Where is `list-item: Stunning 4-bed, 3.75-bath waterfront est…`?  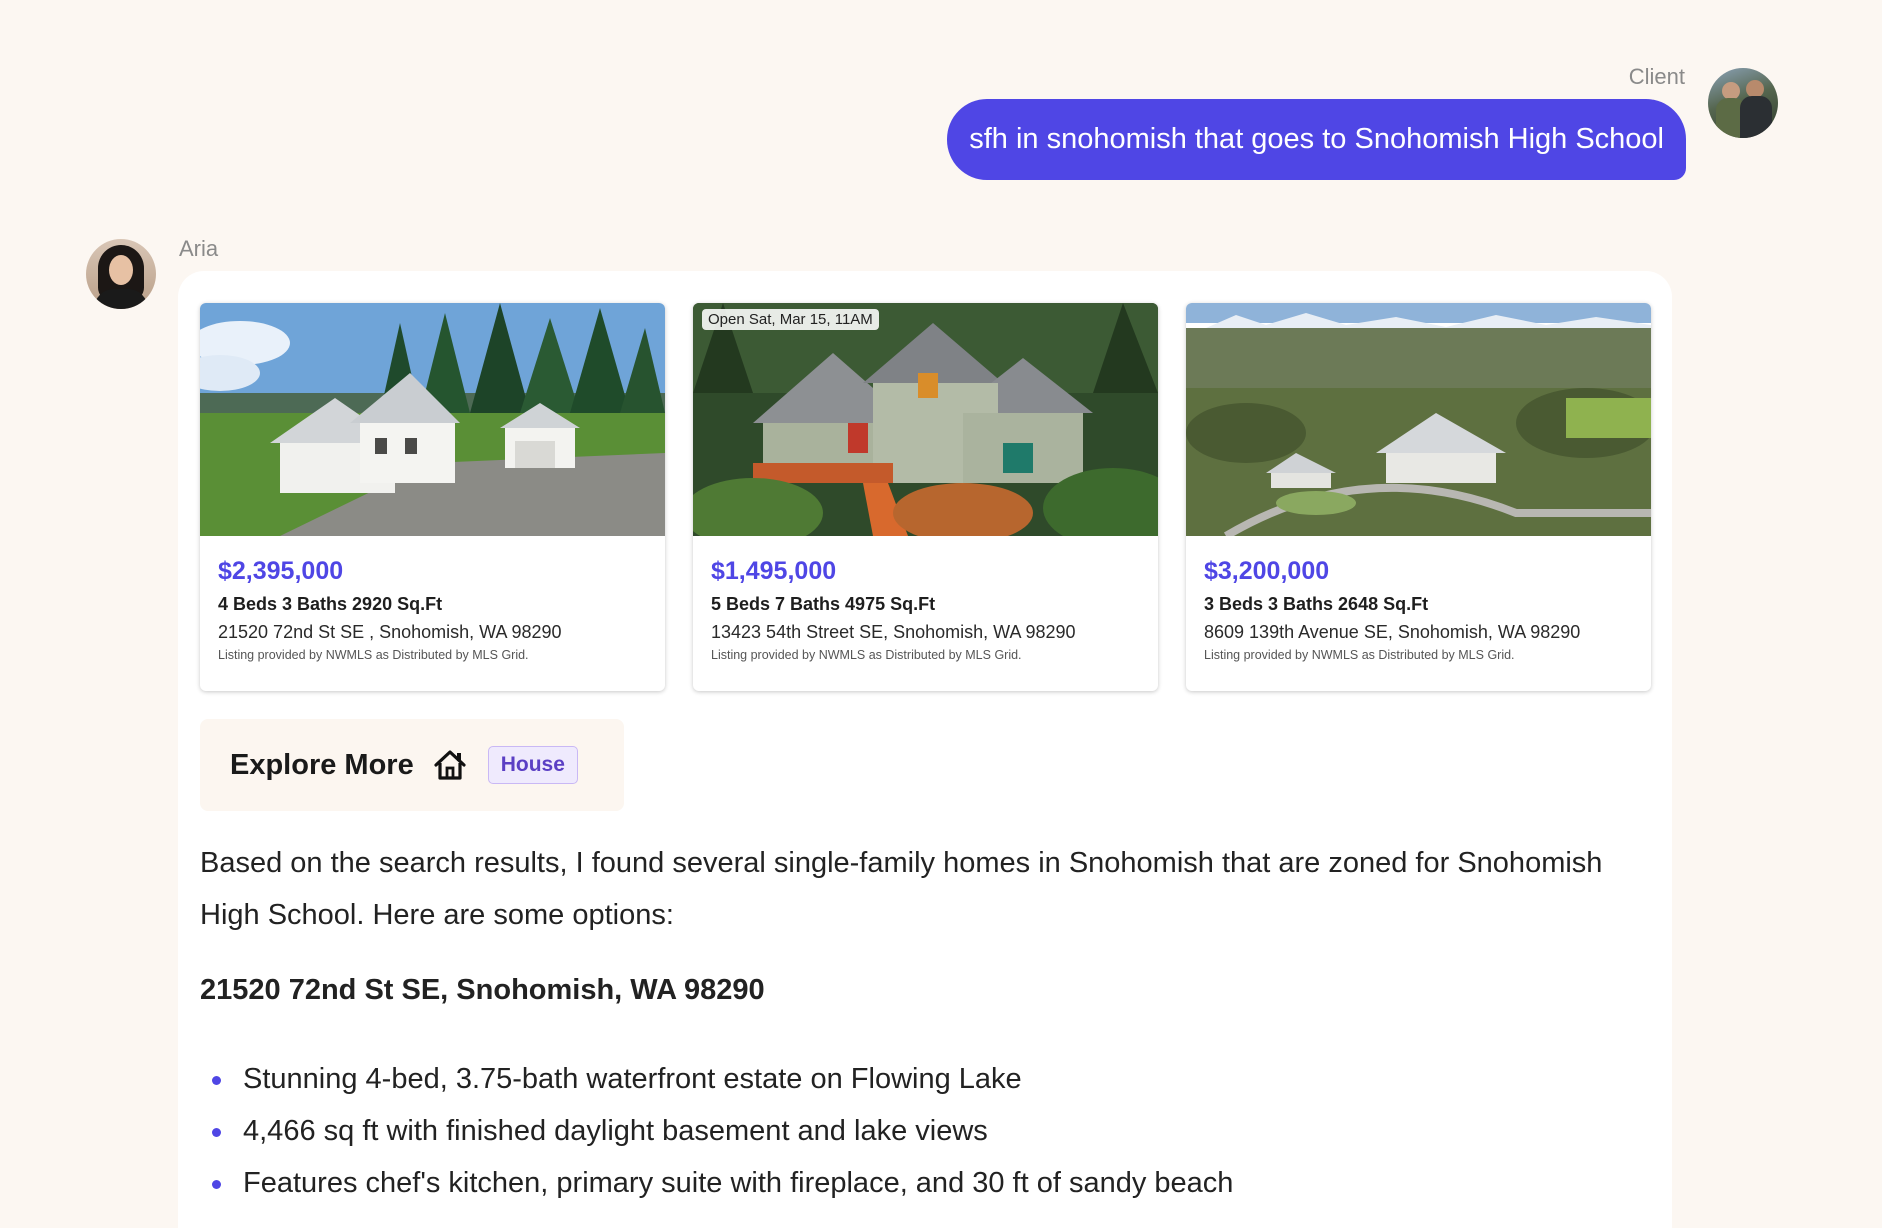 list-item: Stunning 4-bed, 3.75-bath waterfront est… is located at coordinates (716, 1079).